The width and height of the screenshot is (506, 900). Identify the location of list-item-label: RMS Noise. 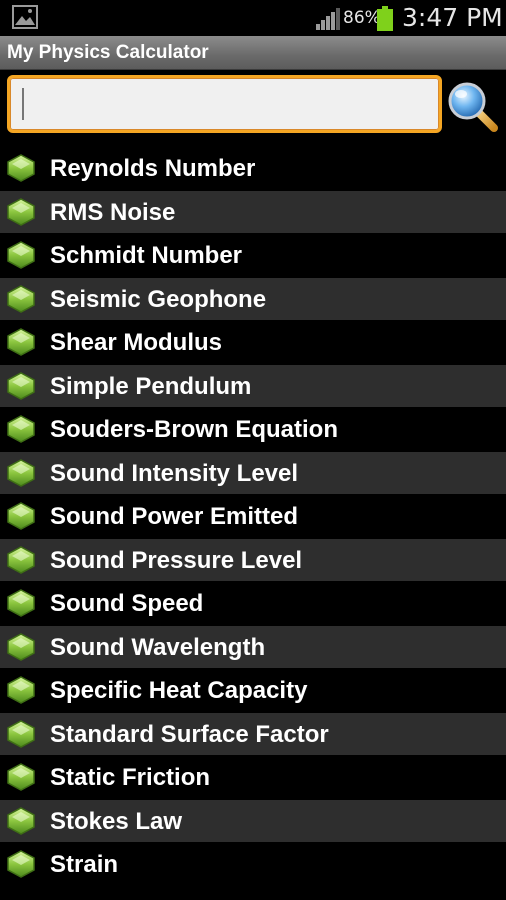
(113, 212).